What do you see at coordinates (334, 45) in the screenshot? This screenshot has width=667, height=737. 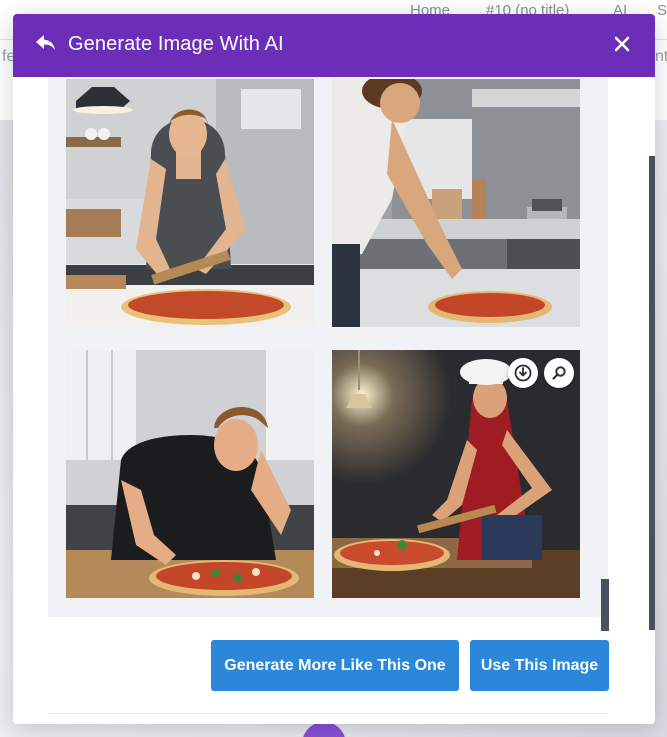 I see `modal-header: Generate Image With AI` at bounding box center [334, 45].